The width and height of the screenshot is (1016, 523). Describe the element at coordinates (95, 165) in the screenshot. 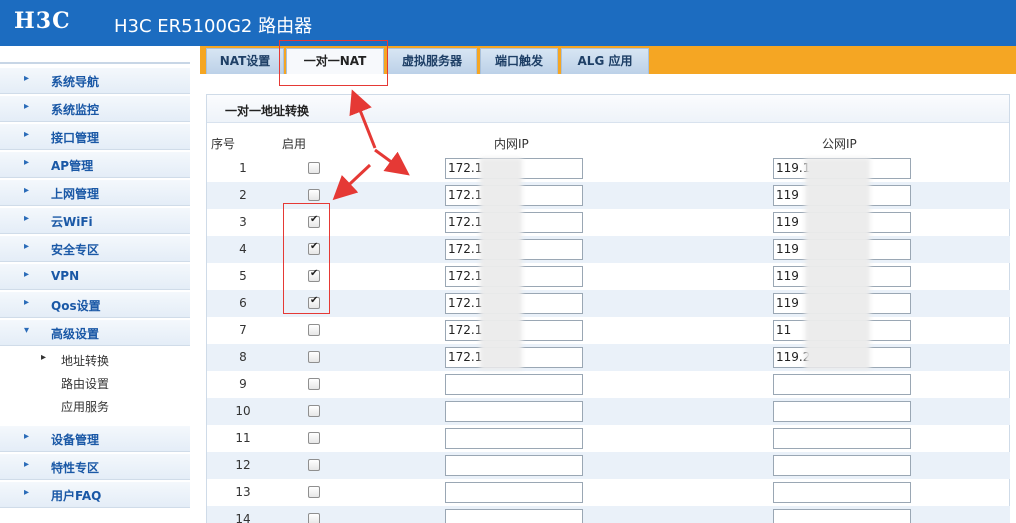

I see `sidebar-item-ap: ▸ AP管理` at that location.